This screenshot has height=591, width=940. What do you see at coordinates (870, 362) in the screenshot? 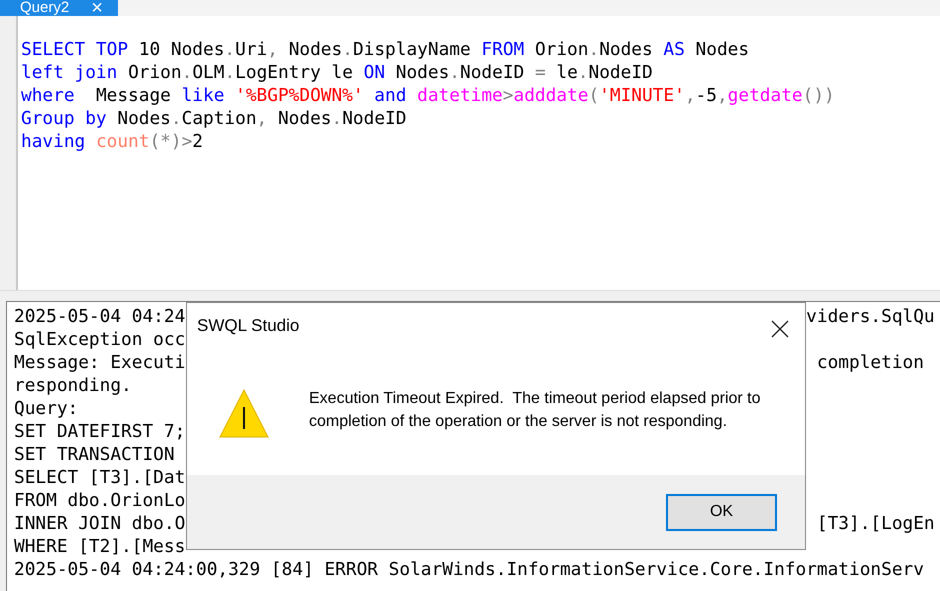
I see `log-line: completion` at bounding box center [870, 362].